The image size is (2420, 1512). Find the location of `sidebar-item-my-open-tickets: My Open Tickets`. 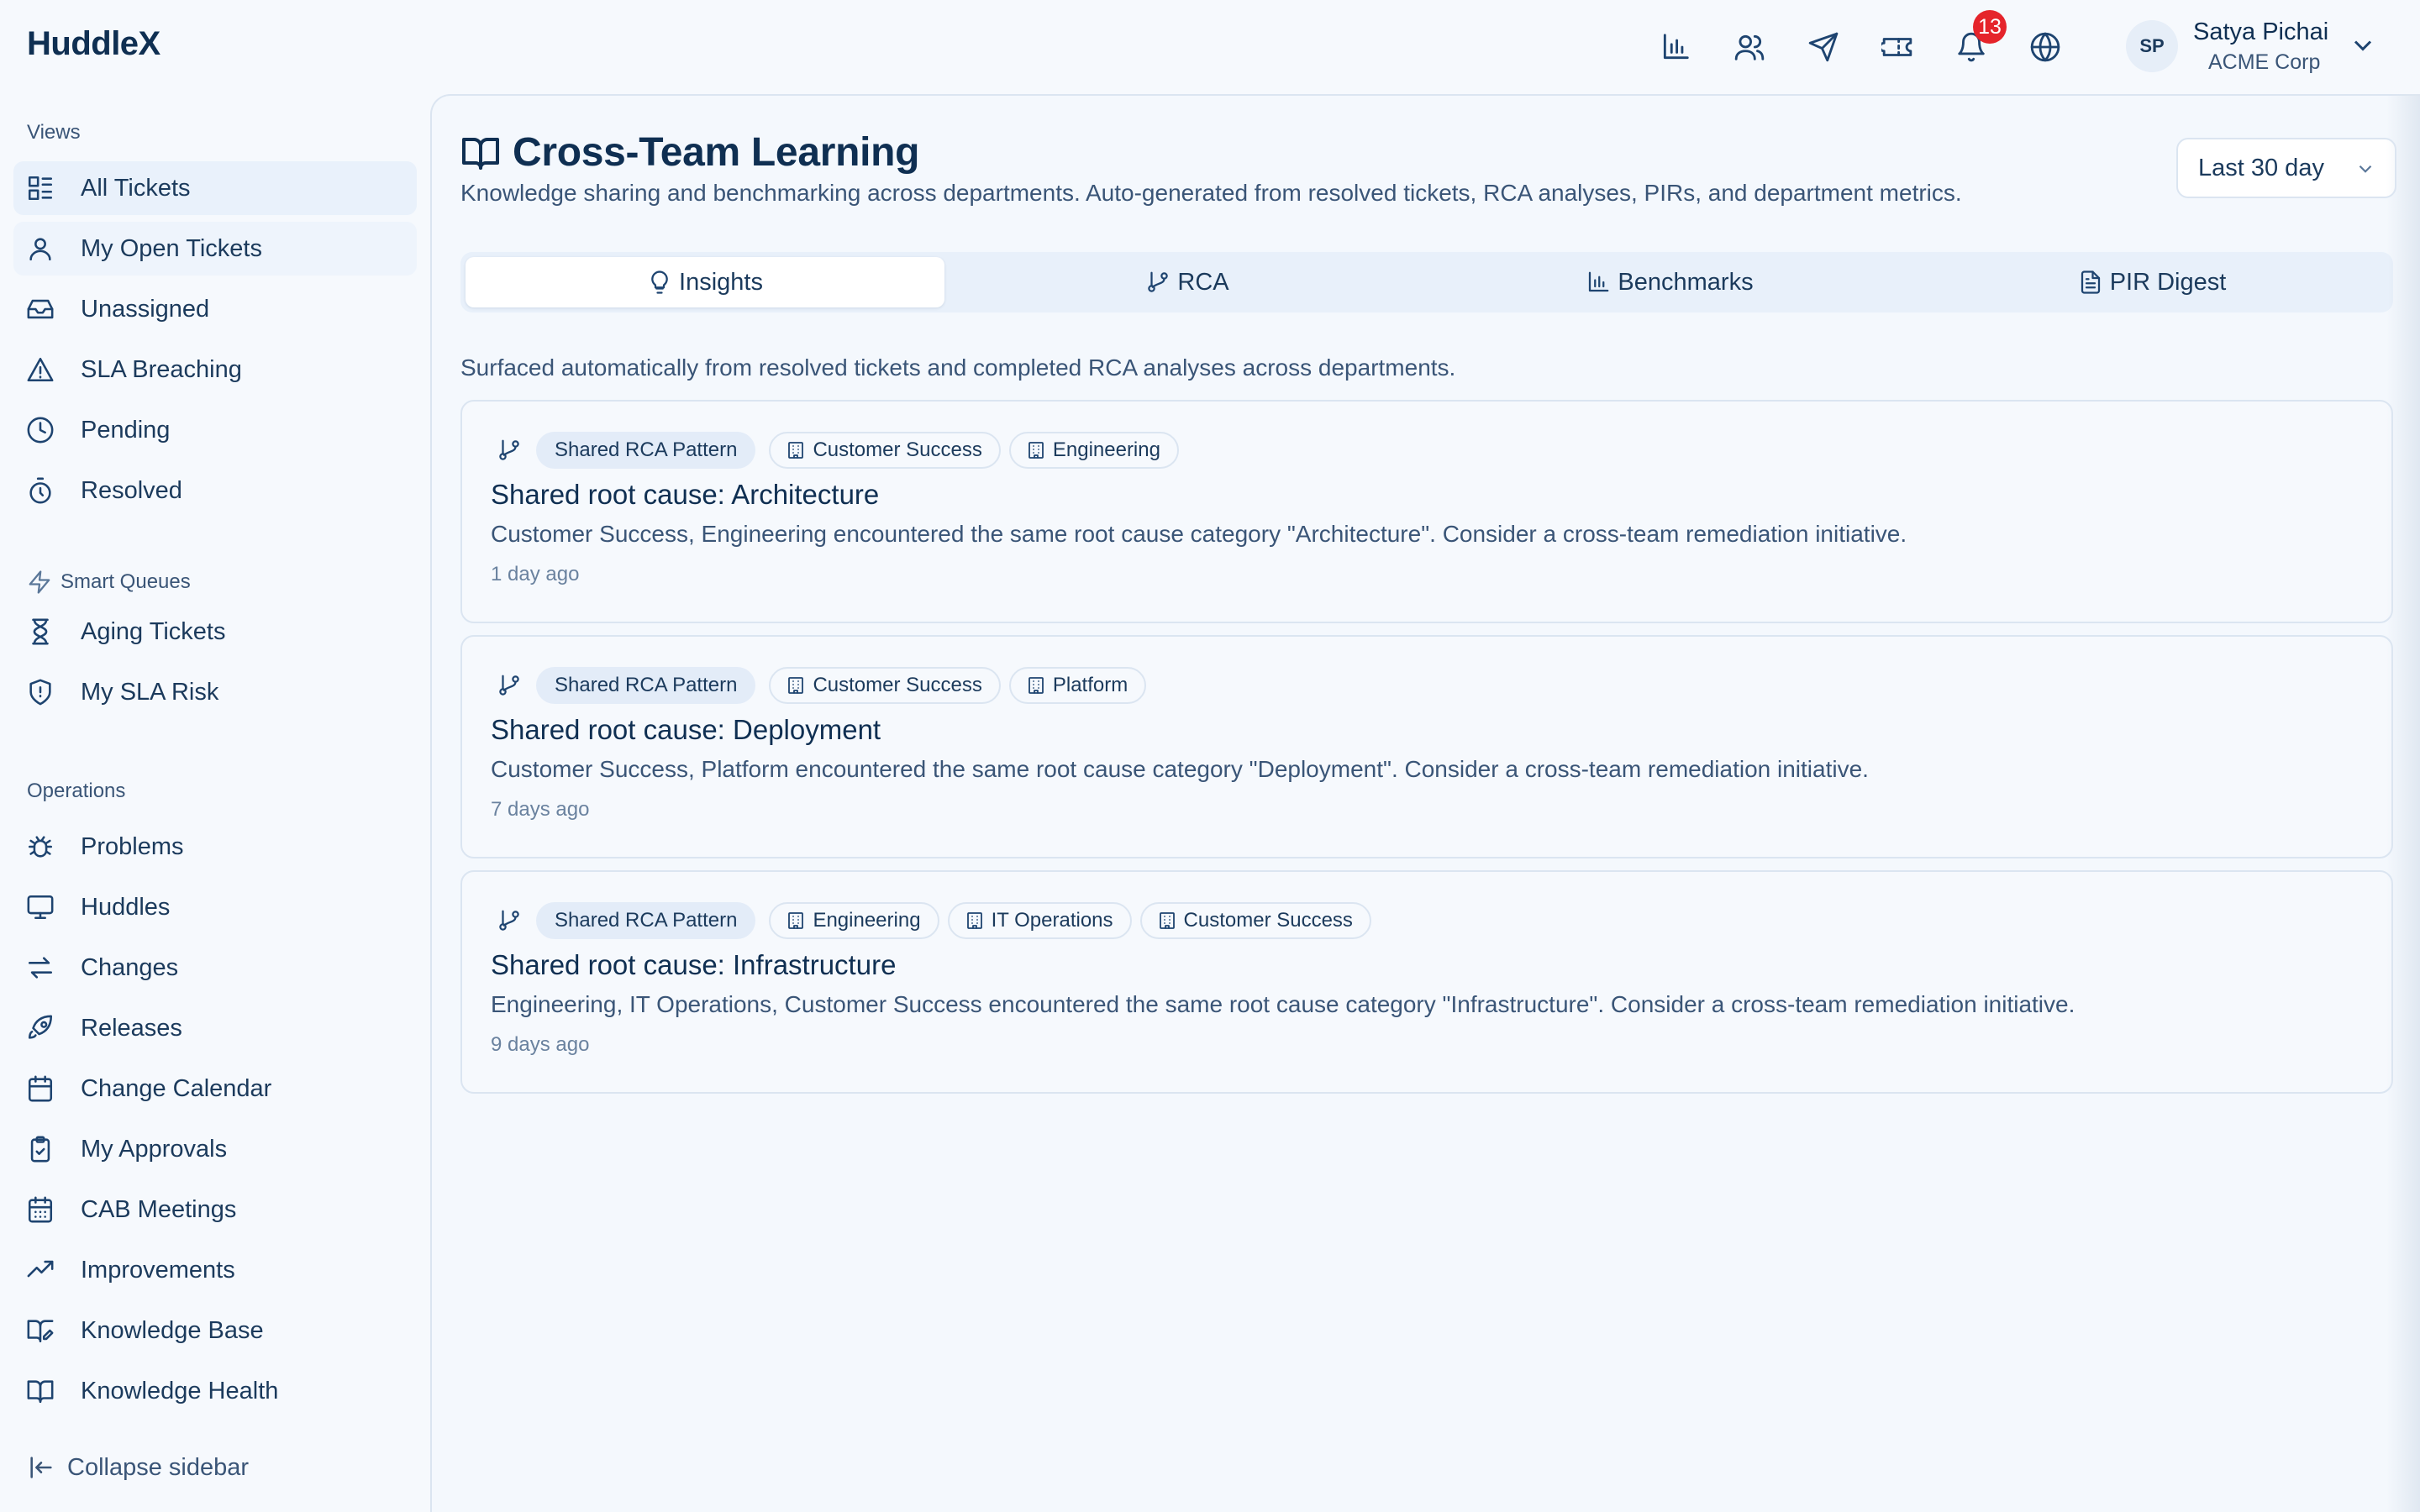

sidebar-item-my-open-tickets: My Open Tickets is located at coordinates (215, 249).